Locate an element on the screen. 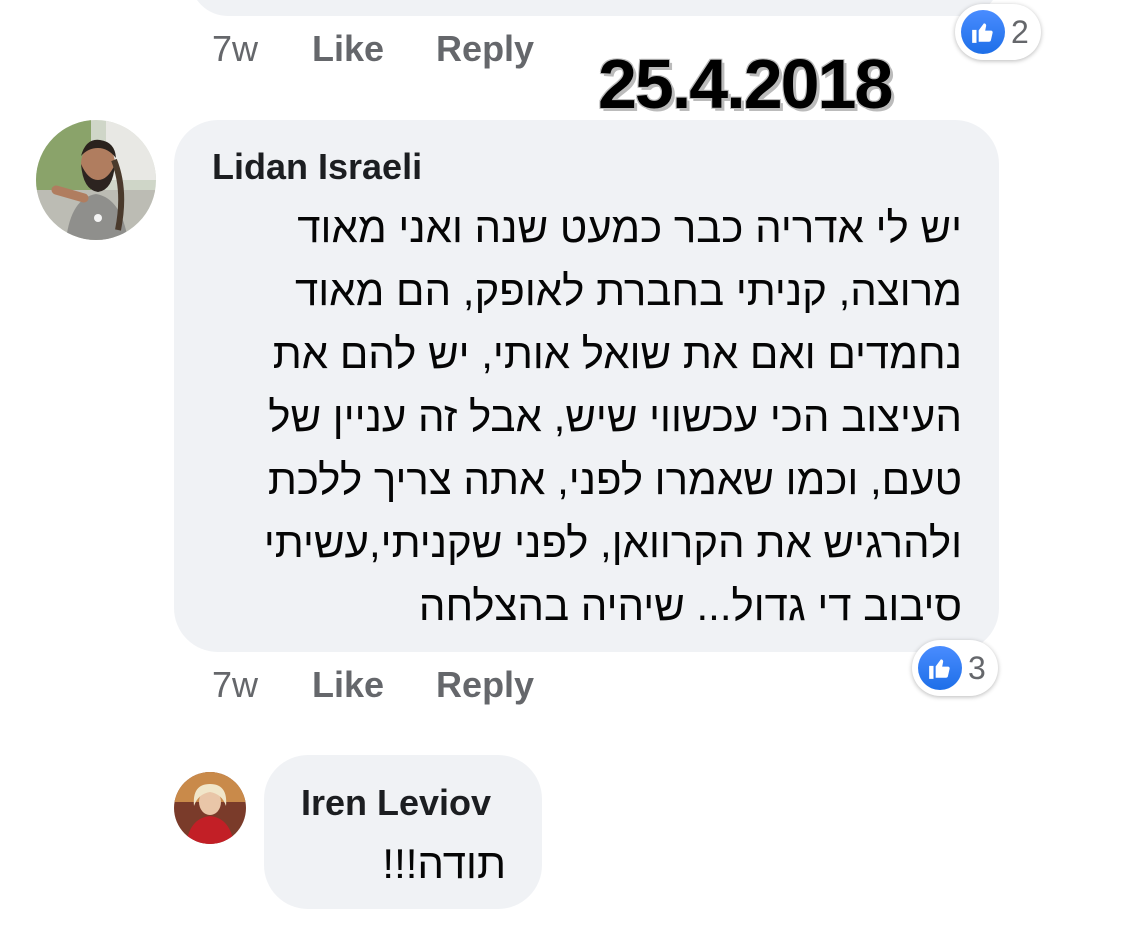 The height and width of the screenshot is (927, 1122). next-actions-cutoff is located at coordinates (460, 921).